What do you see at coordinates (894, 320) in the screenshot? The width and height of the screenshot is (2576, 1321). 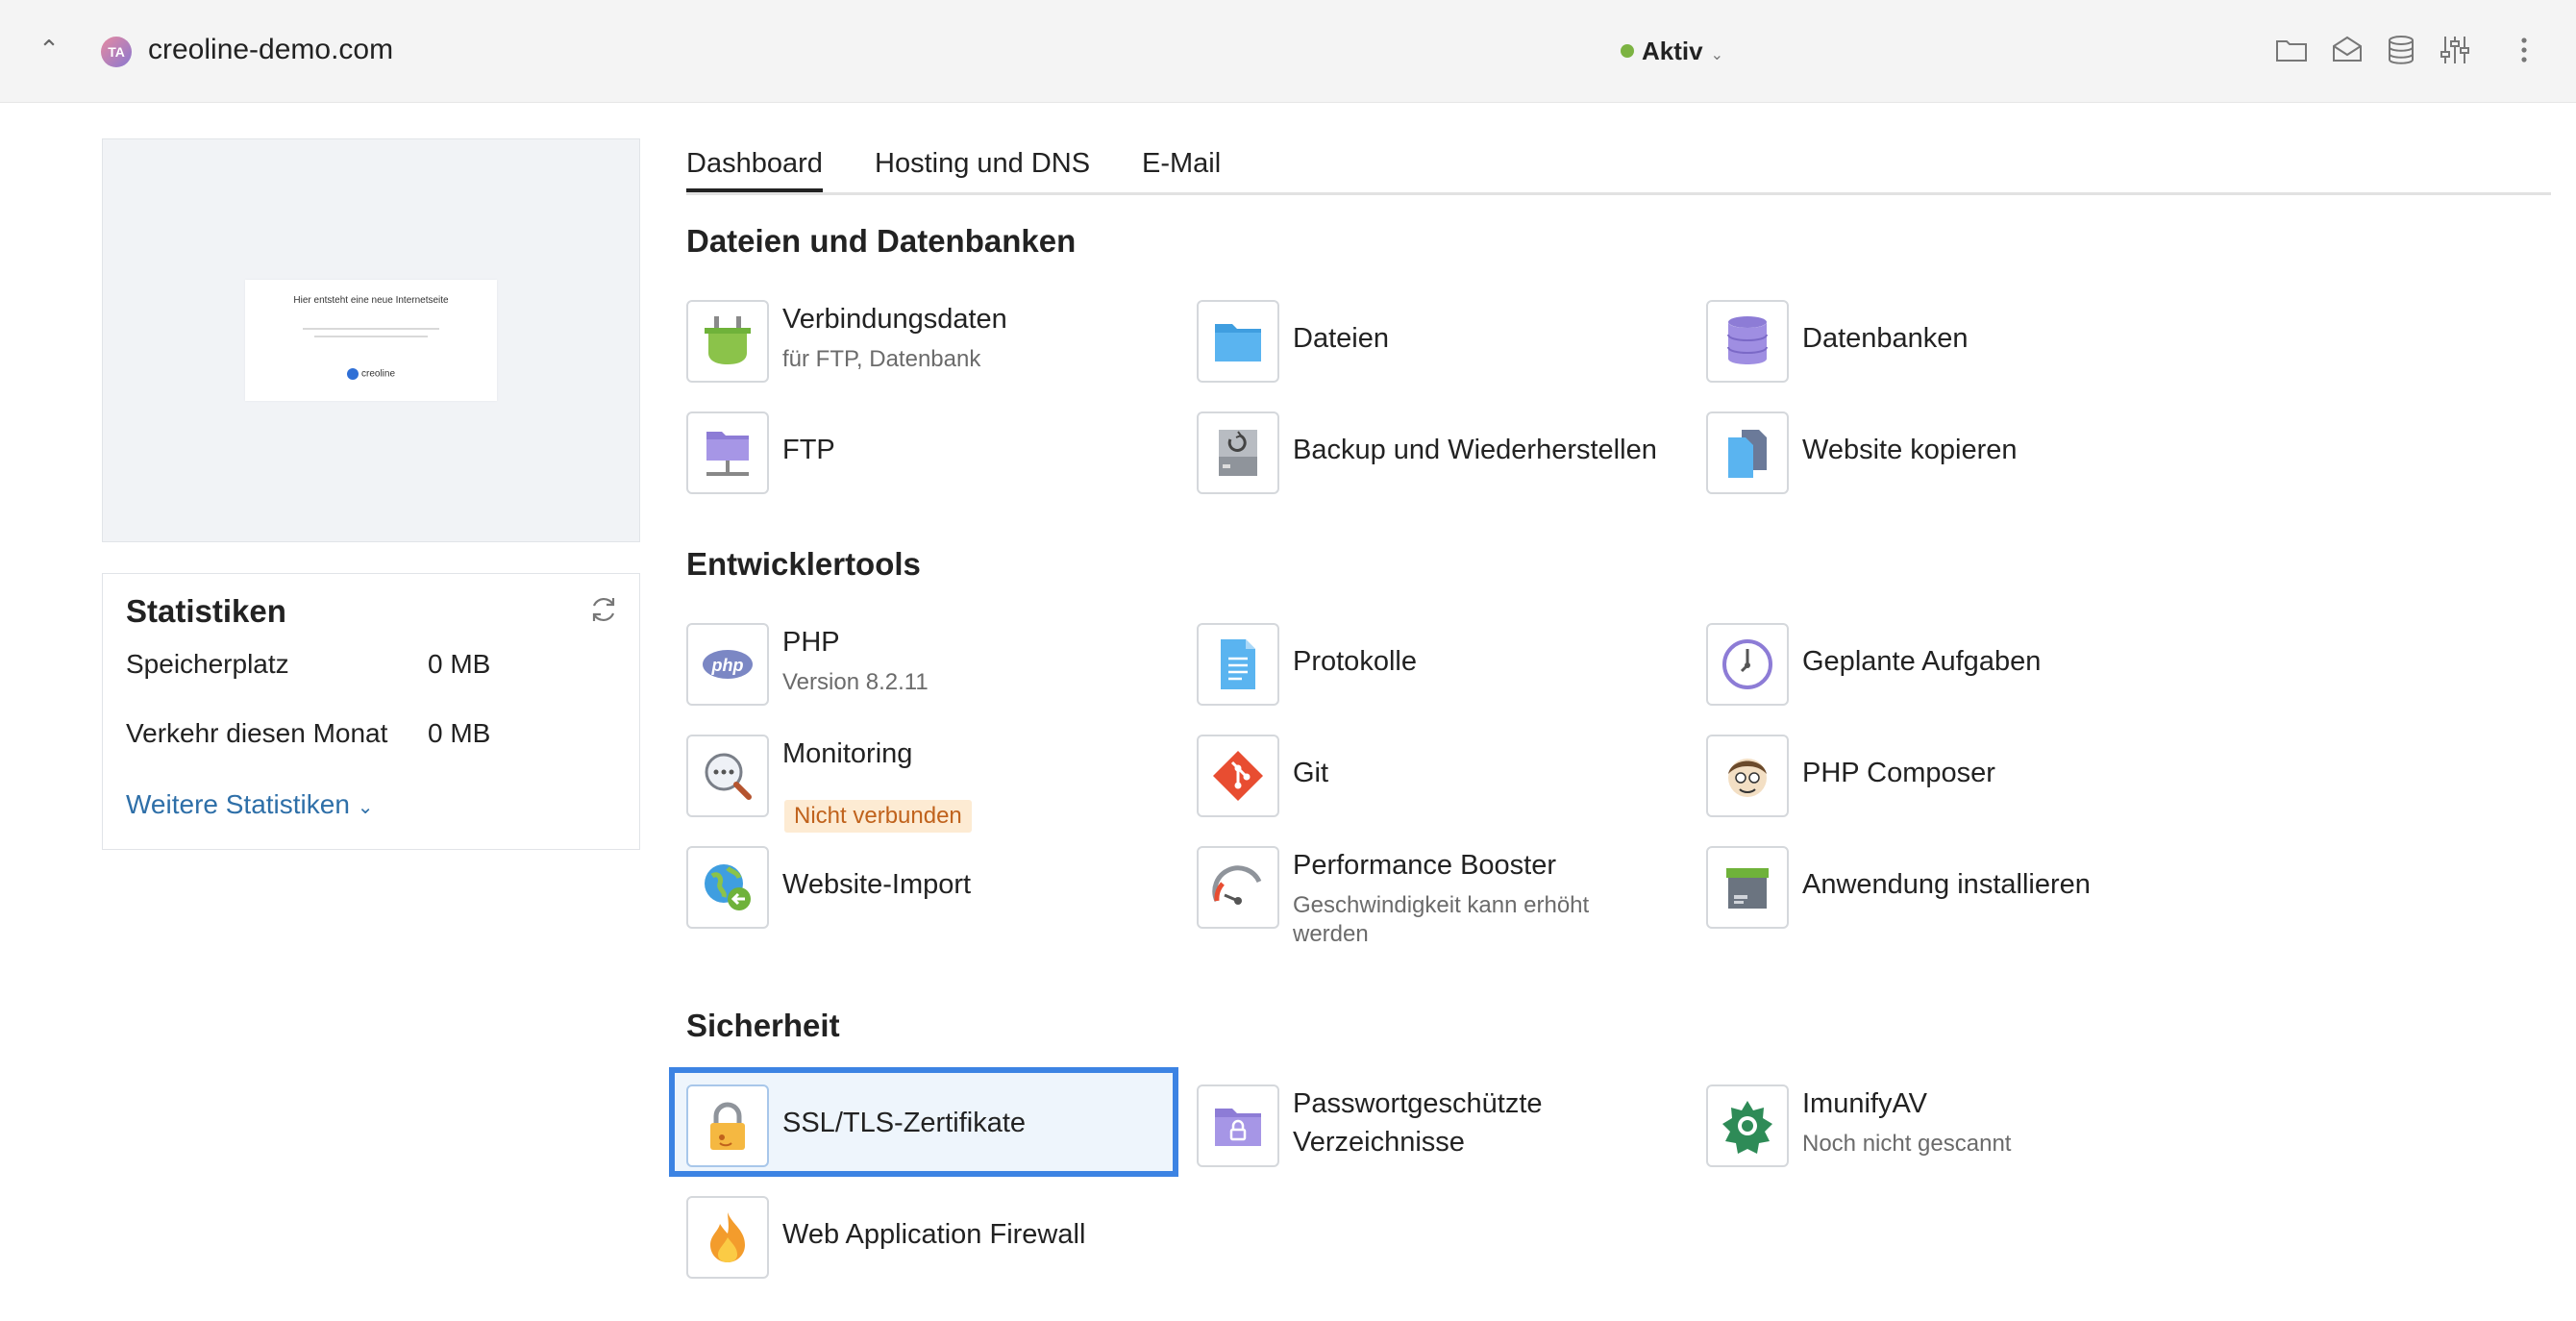 I see `tile-label: Verbindungsdaten` at bounding box center [894, 320].